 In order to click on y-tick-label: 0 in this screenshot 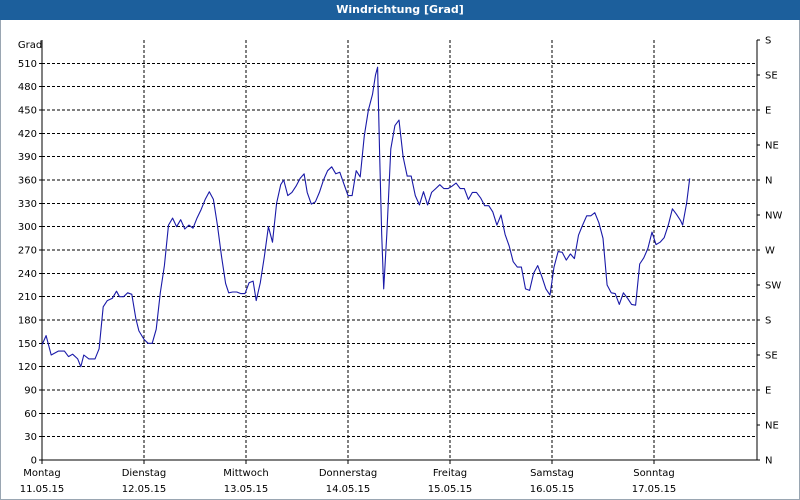, I will do `click(34, 461)`.